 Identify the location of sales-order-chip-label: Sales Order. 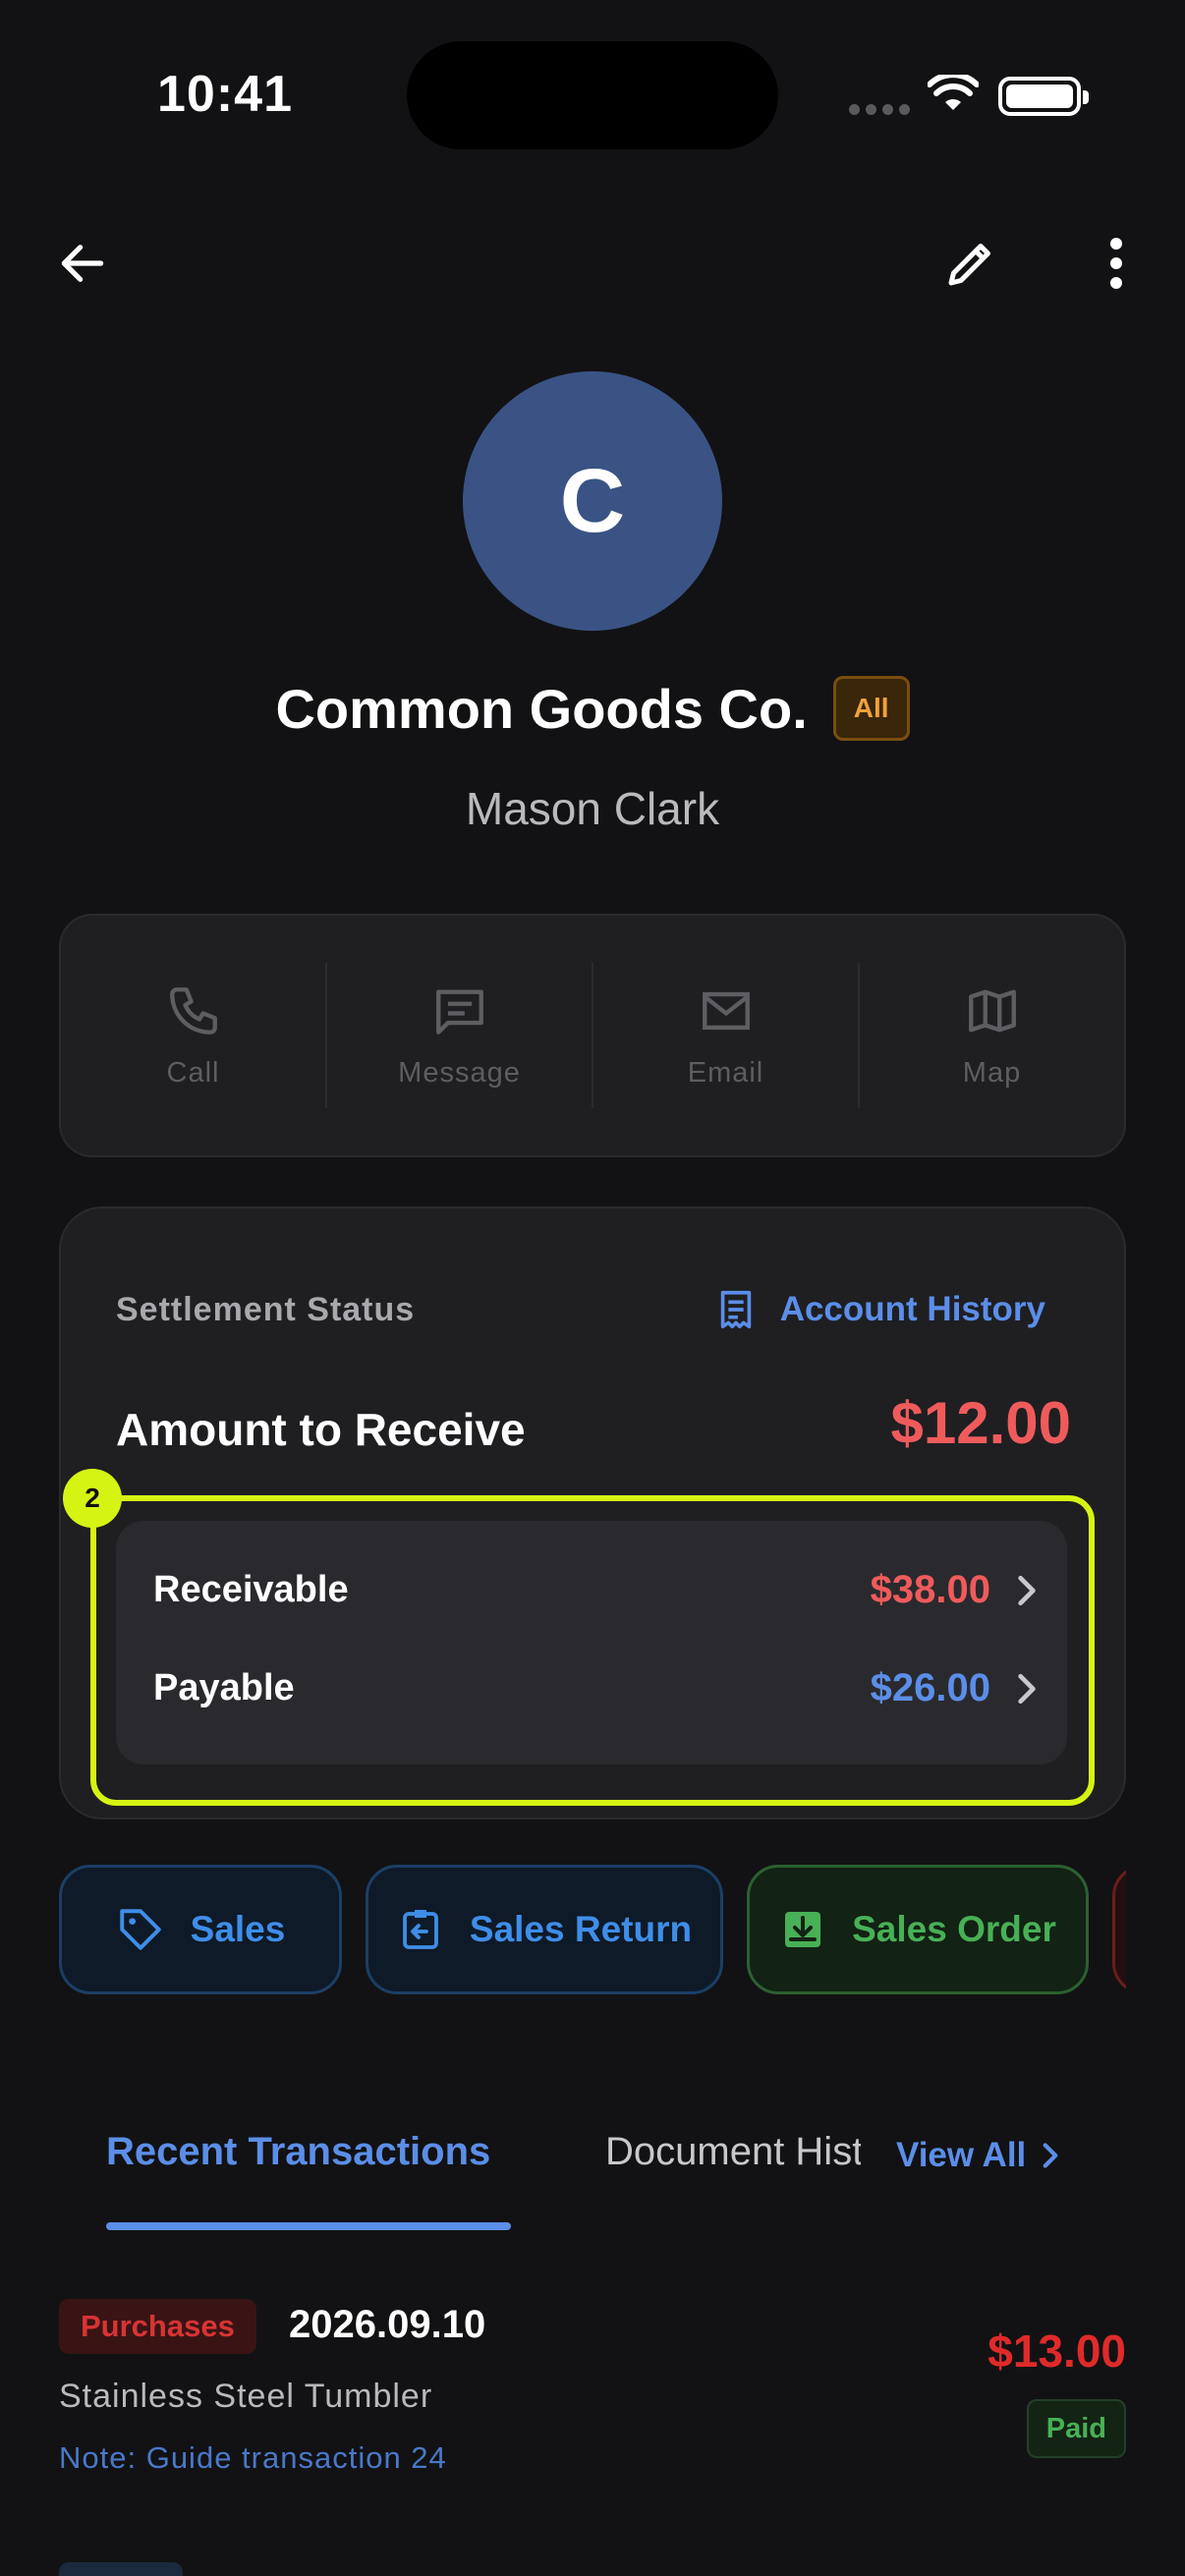
(954, 1929).